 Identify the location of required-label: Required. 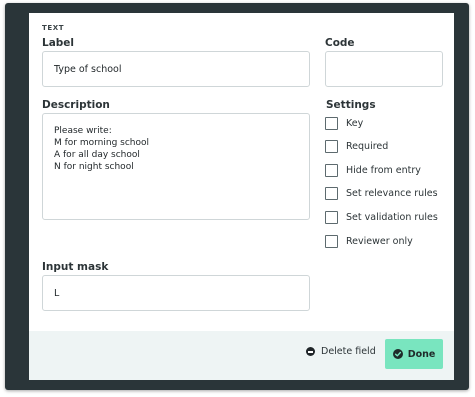
(367, 146).